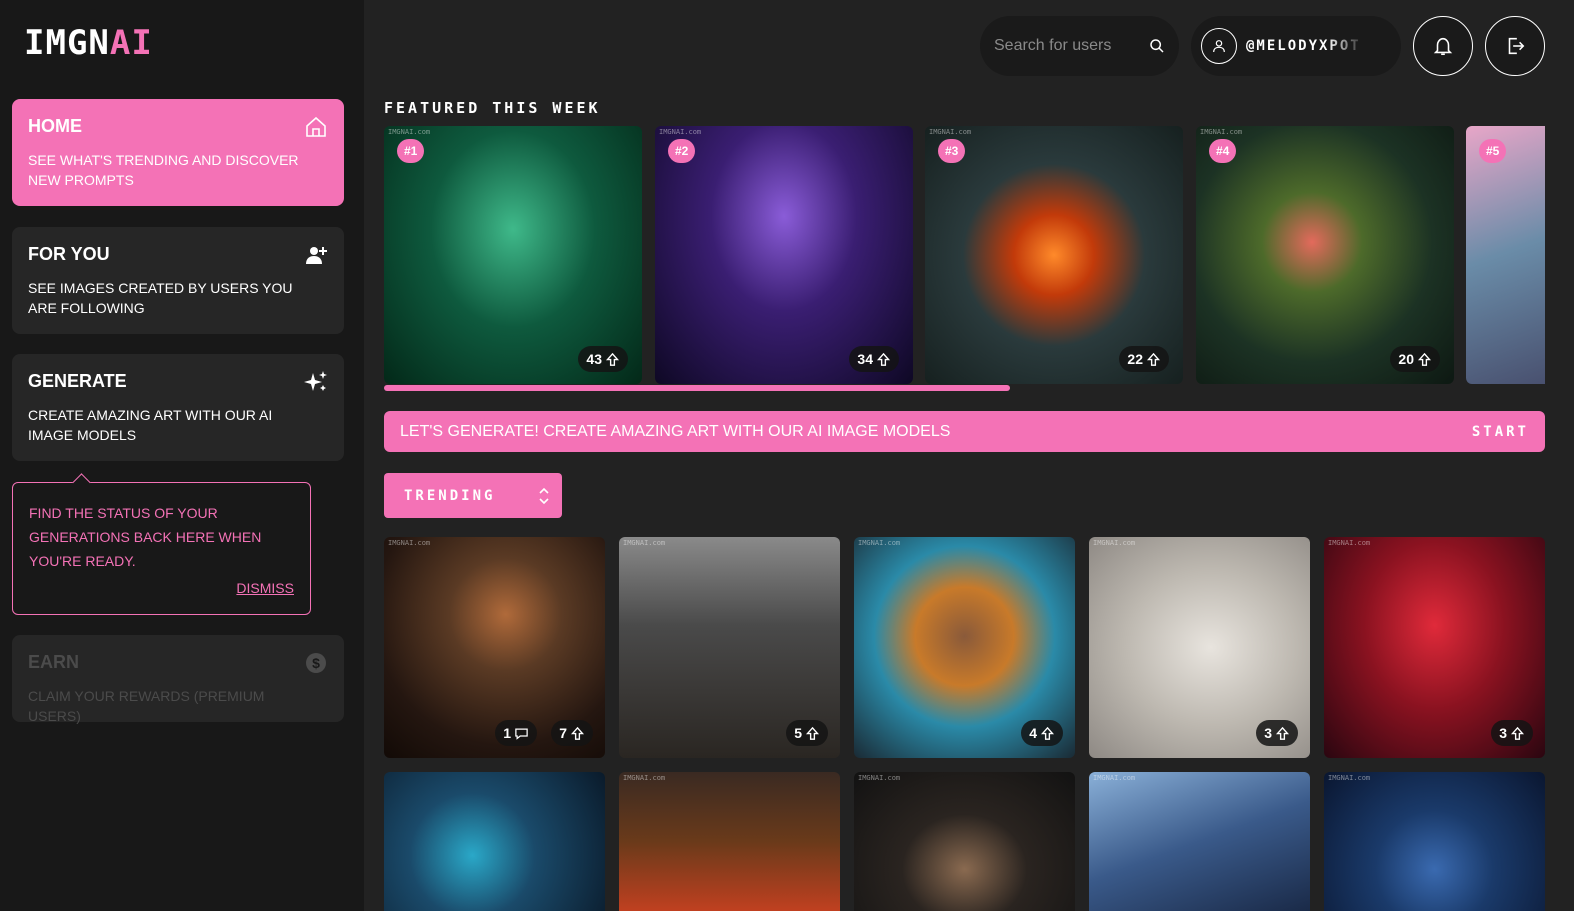 The image size is (1574, 911). I want to click on user-search, so click(1079, 46).